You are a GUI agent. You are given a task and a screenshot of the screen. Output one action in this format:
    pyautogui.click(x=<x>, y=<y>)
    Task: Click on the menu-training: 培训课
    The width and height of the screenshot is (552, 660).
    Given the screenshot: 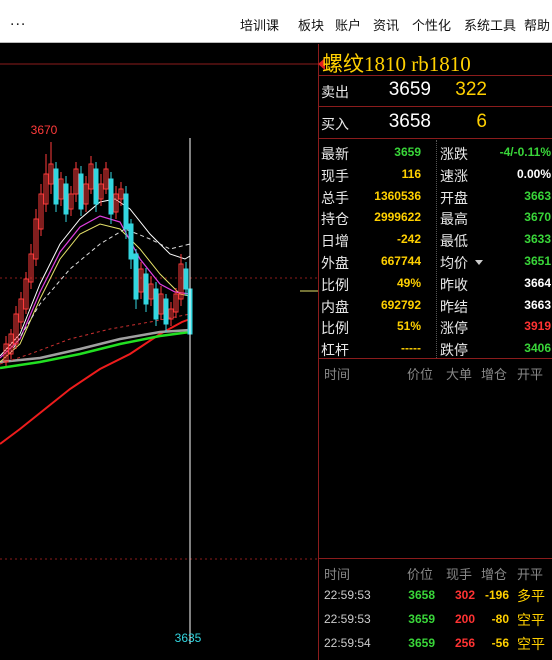 What is the action you would take?
    pyautogui.click(x=259, y=24)
    